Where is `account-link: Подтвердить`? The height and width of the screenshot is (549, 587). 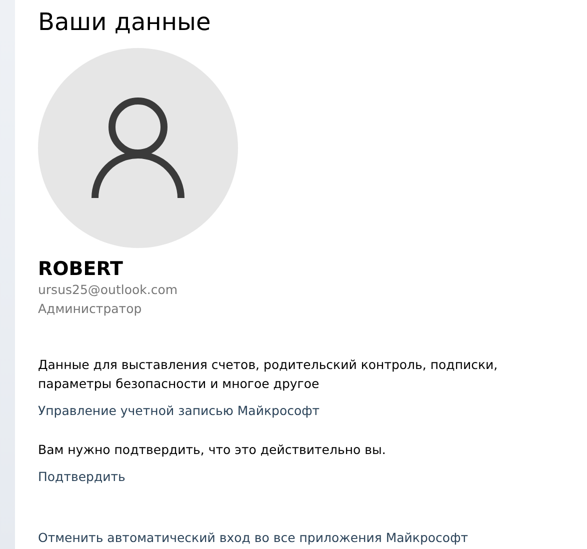
account-link: Подтвердить is located at coordinates (82, 476).